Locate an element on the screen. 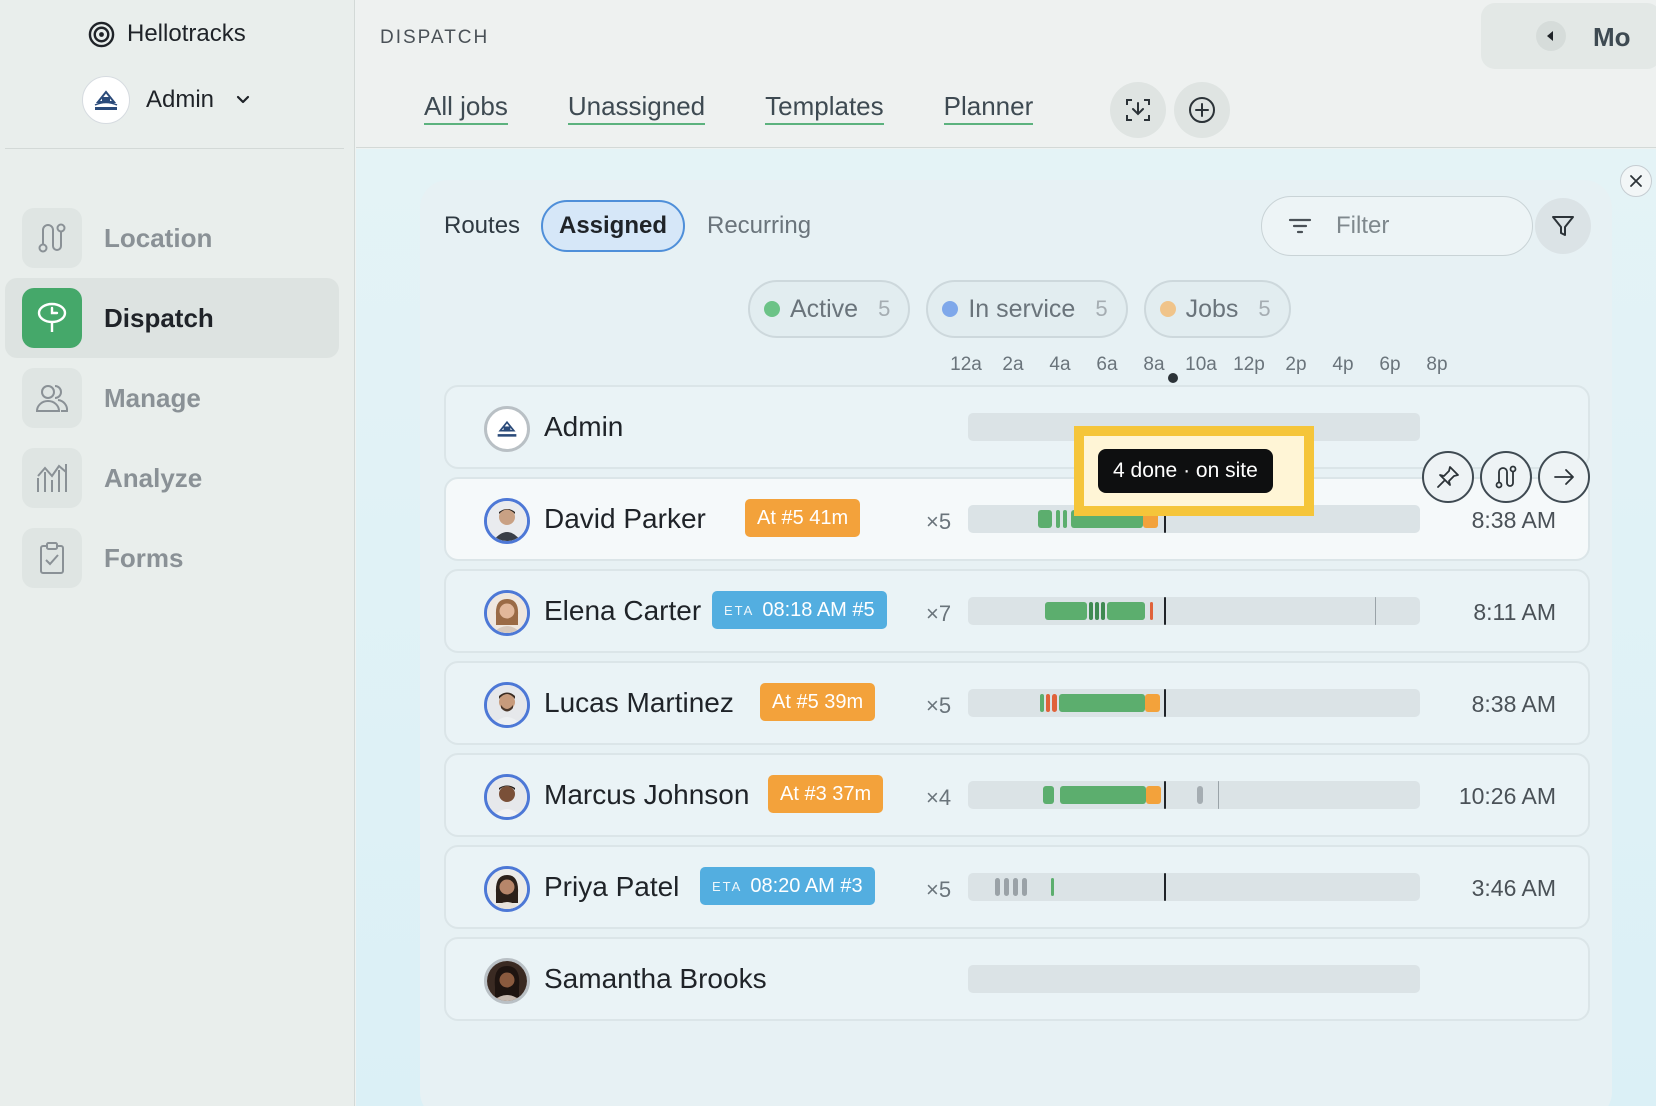 The height and width of the screenshot is (1106, 1656). timeline-label: 6a is located at coordinates (1107, 364).